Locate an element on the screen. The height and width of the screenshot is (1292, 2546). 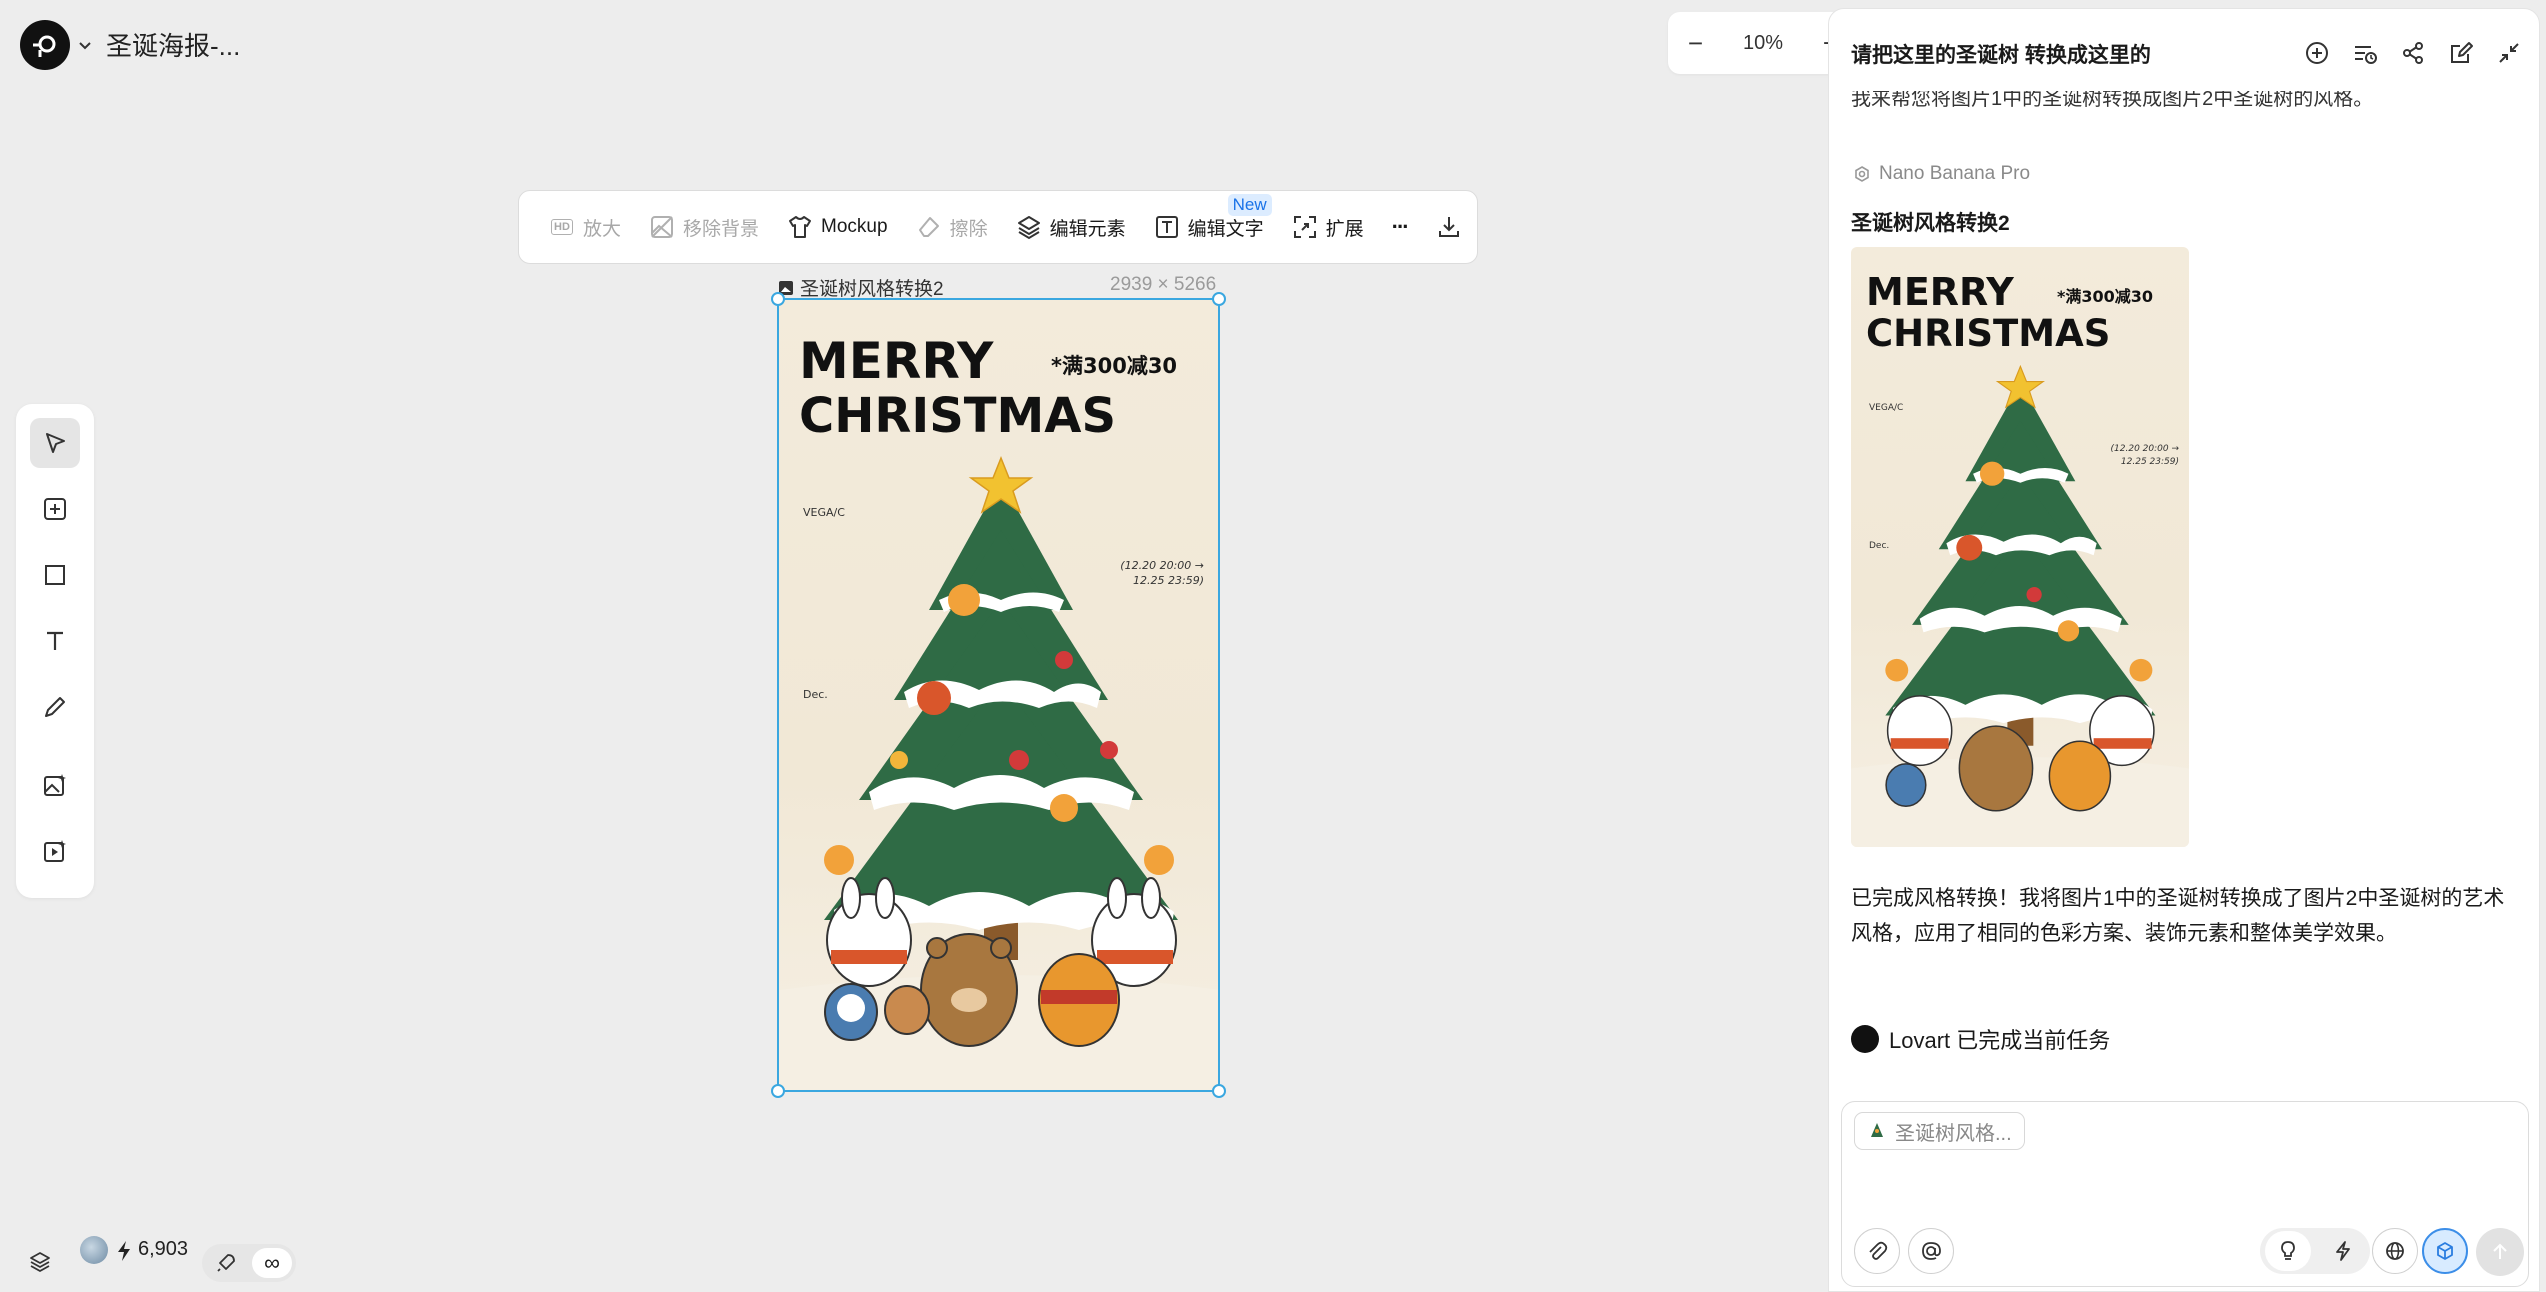
lovart-logo is located at coordinates (45, 45).